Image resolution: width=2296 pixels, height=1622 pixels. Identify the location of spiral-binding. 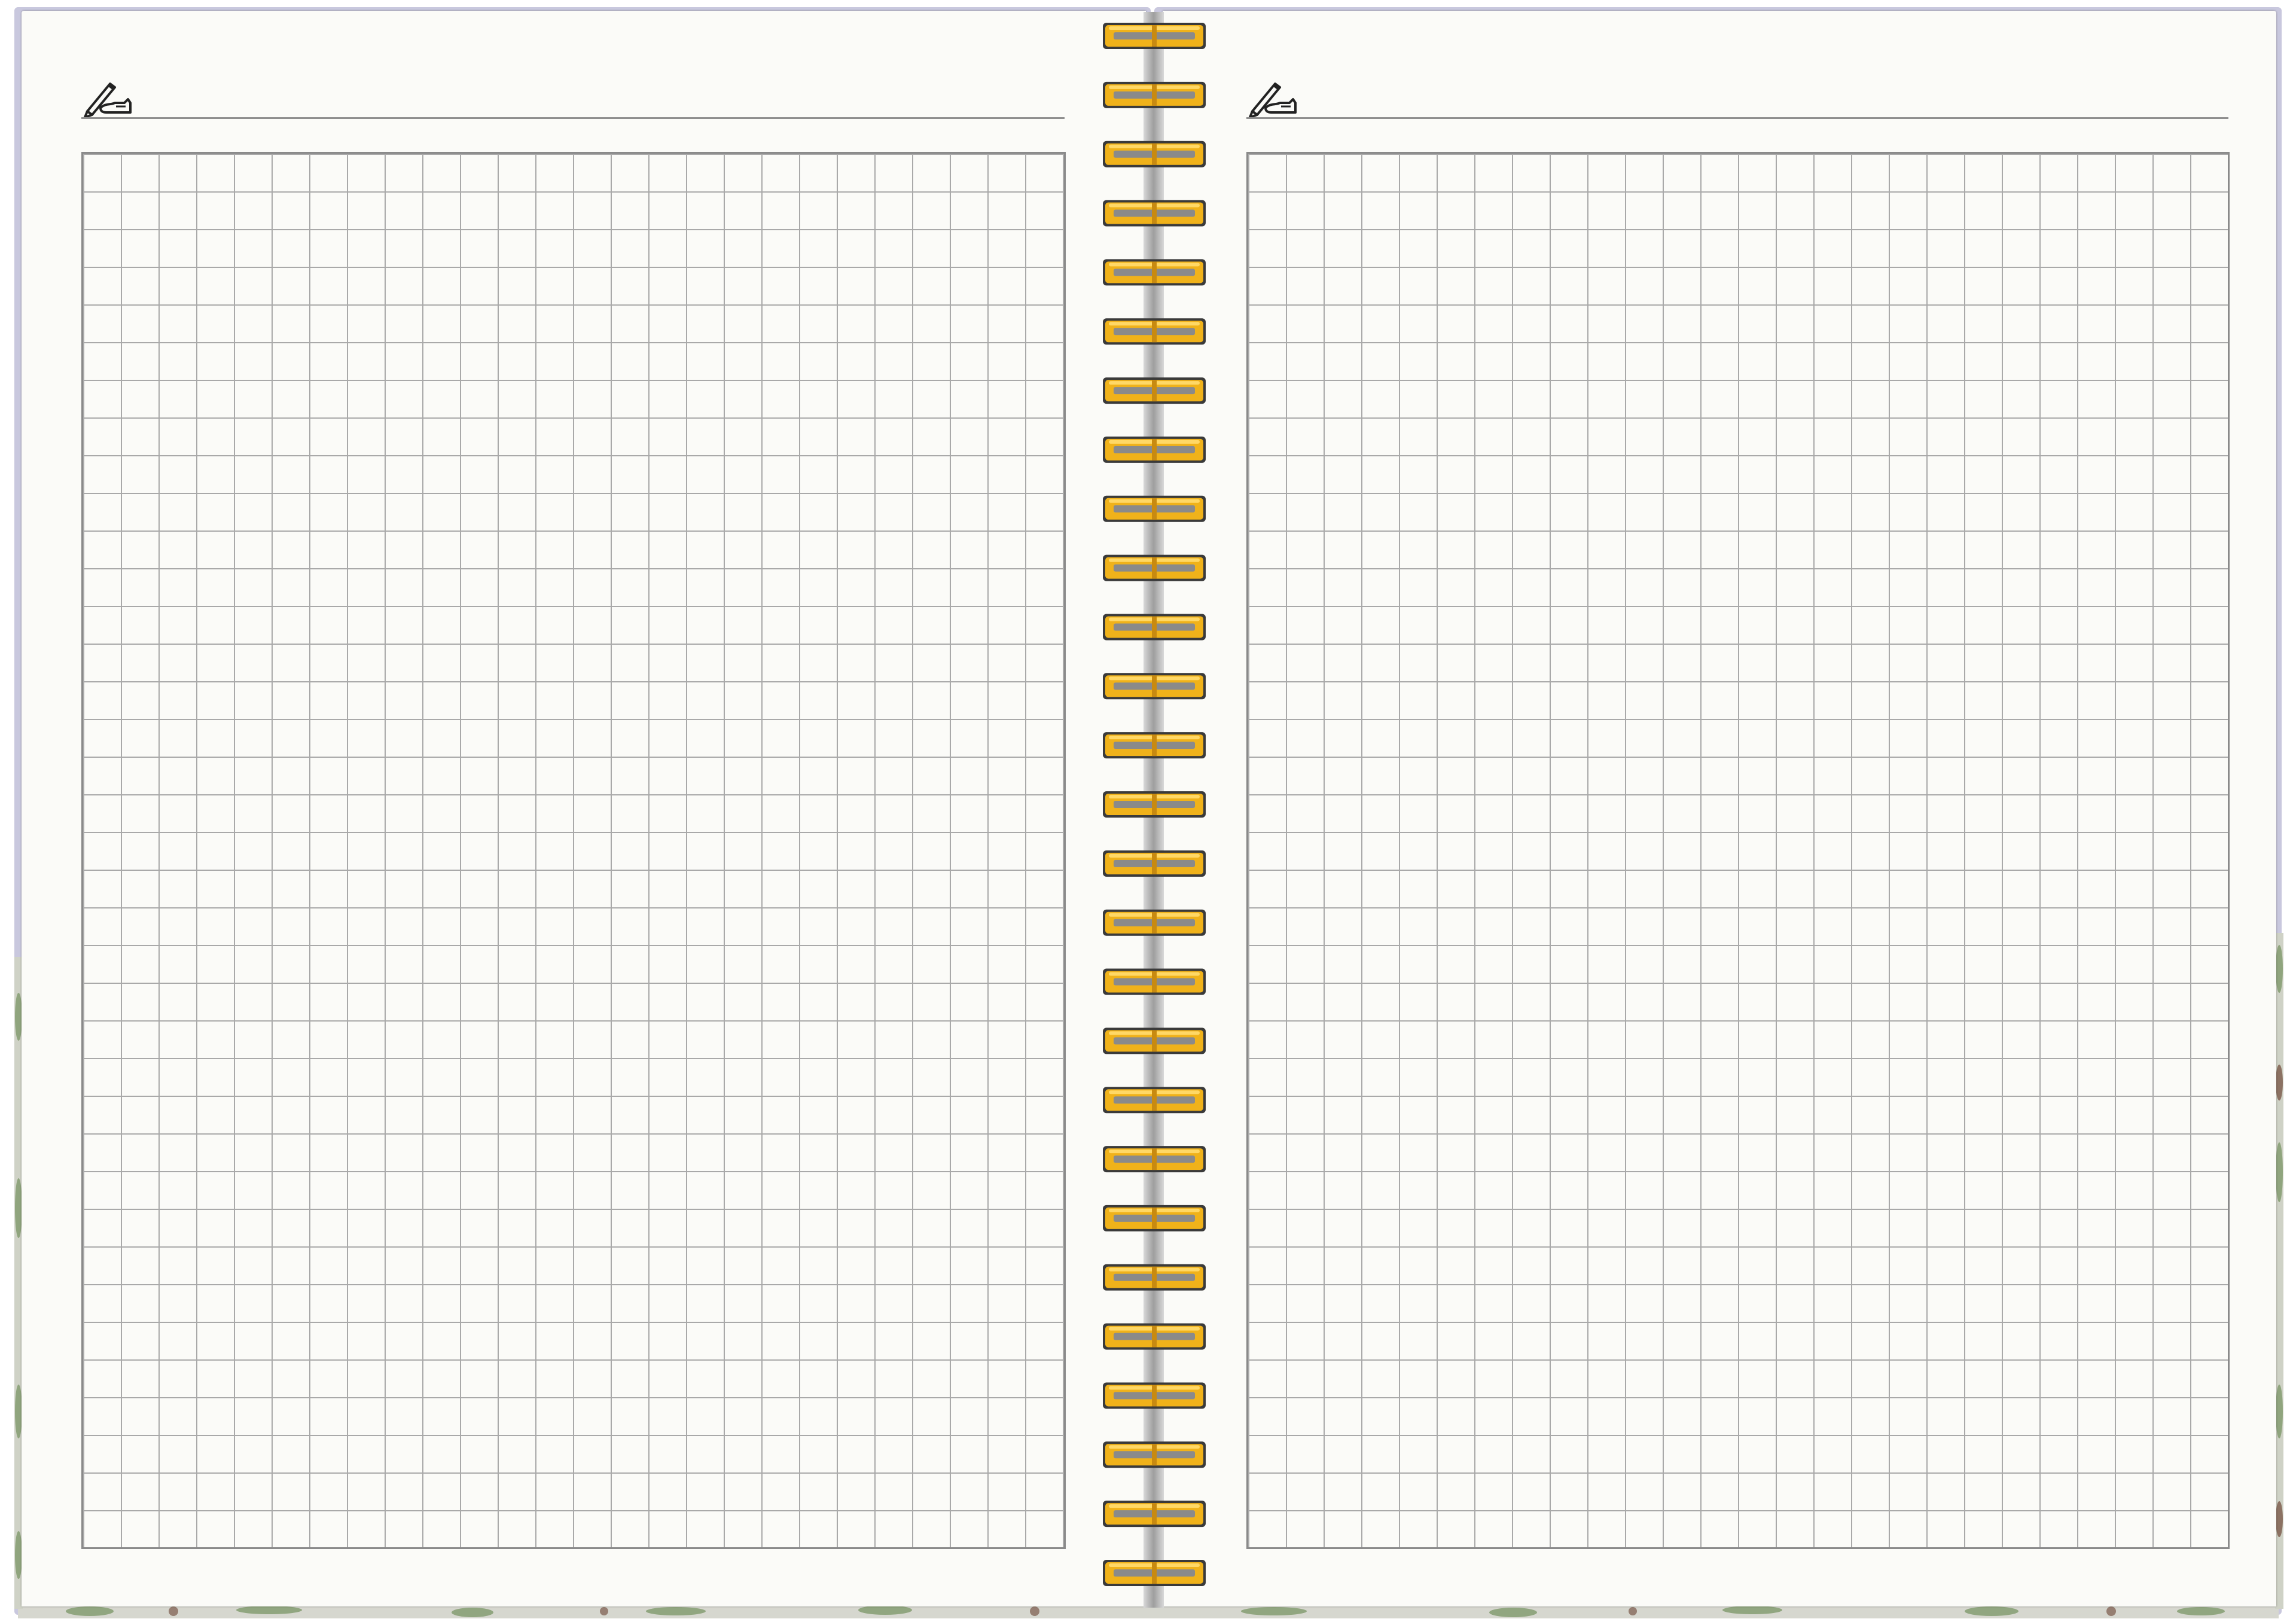
(1154, 805).